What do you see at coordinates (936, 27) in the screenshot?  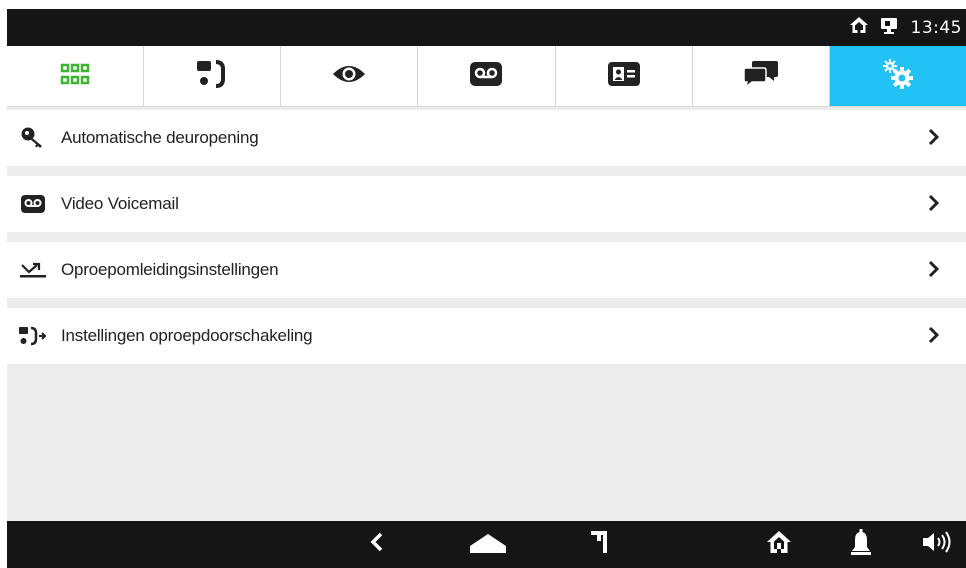 I see `status-clock: 13:45` at bounding box center [936, 27].